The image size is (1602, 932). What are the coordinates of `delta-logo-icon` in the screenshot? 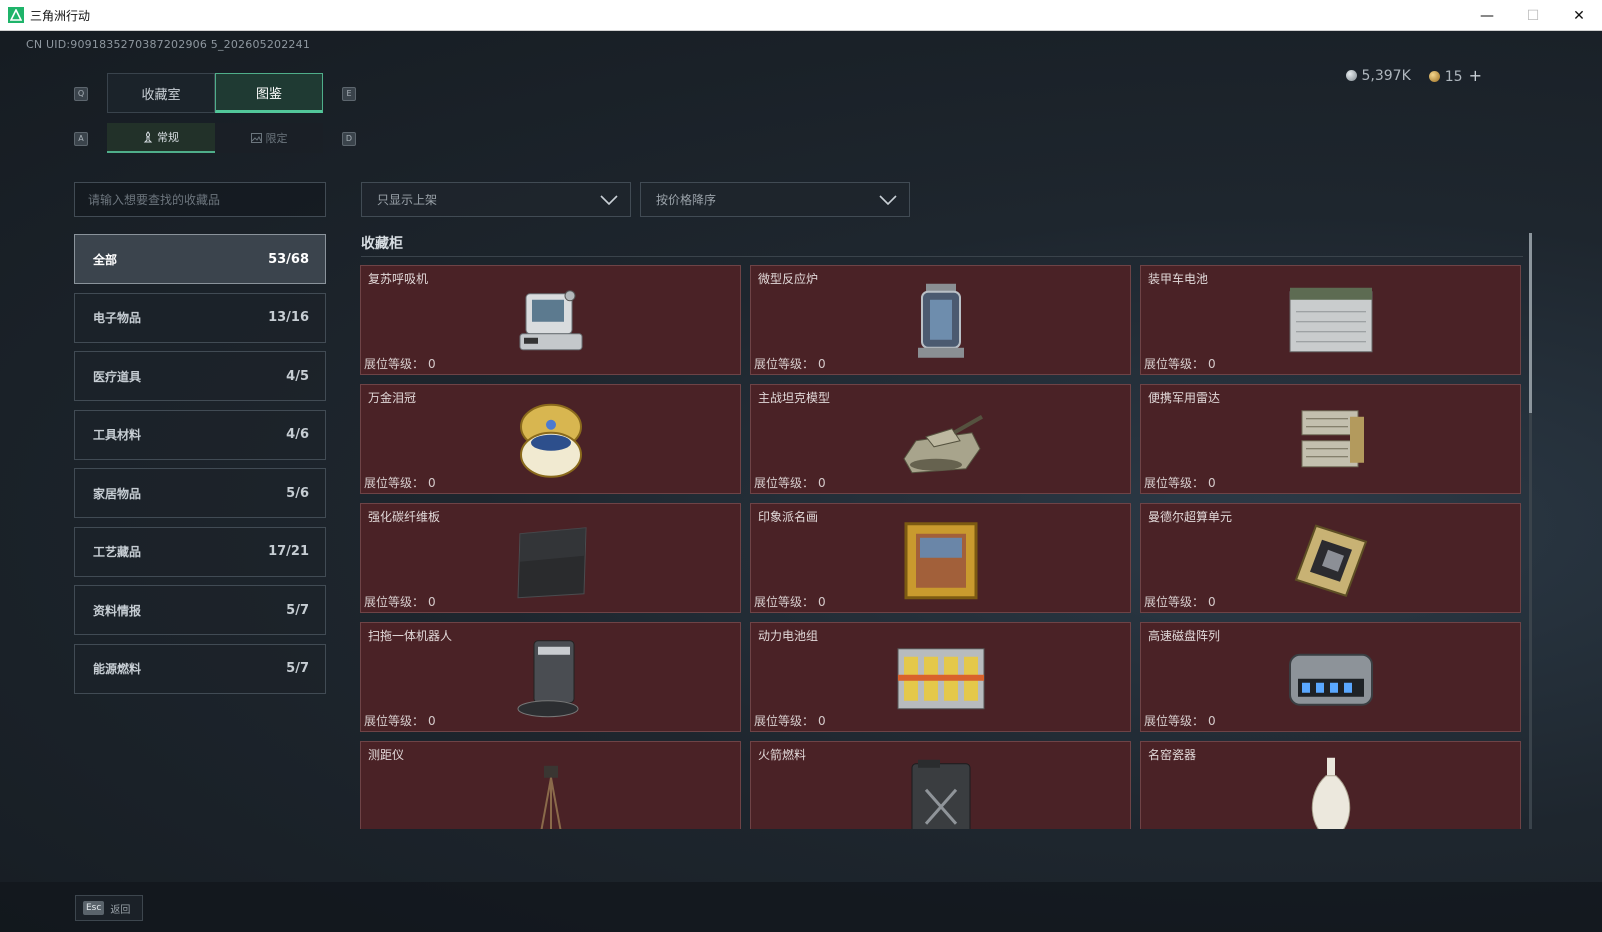 It's located at (16, 15).